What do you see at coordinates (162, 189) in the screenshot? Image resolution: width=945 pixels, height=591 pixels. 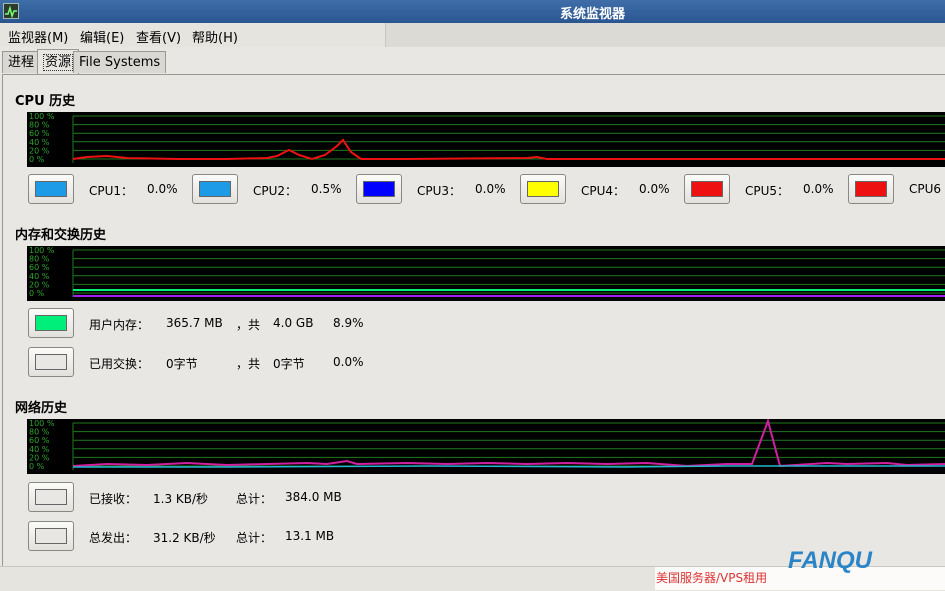 I see `cpu1-value: 0.0%` at bounding box center [162, 189].